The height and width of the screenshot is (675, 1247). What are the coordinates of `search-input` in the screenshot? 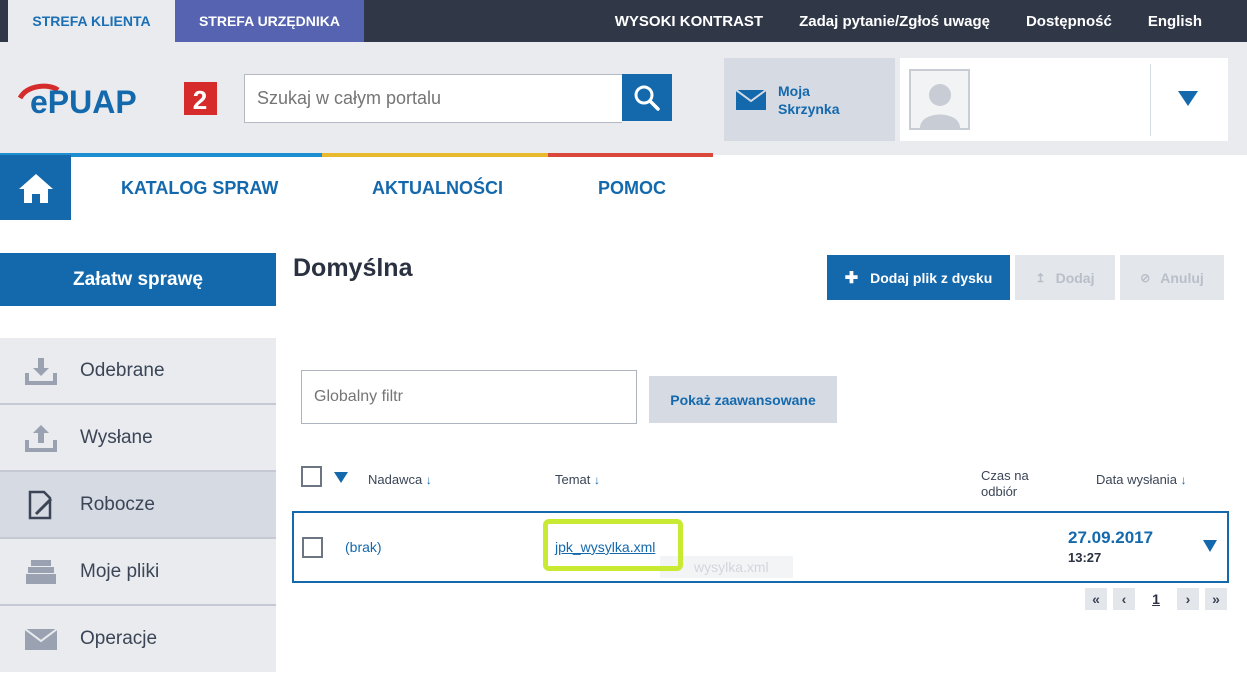 It's located at (433, 98).